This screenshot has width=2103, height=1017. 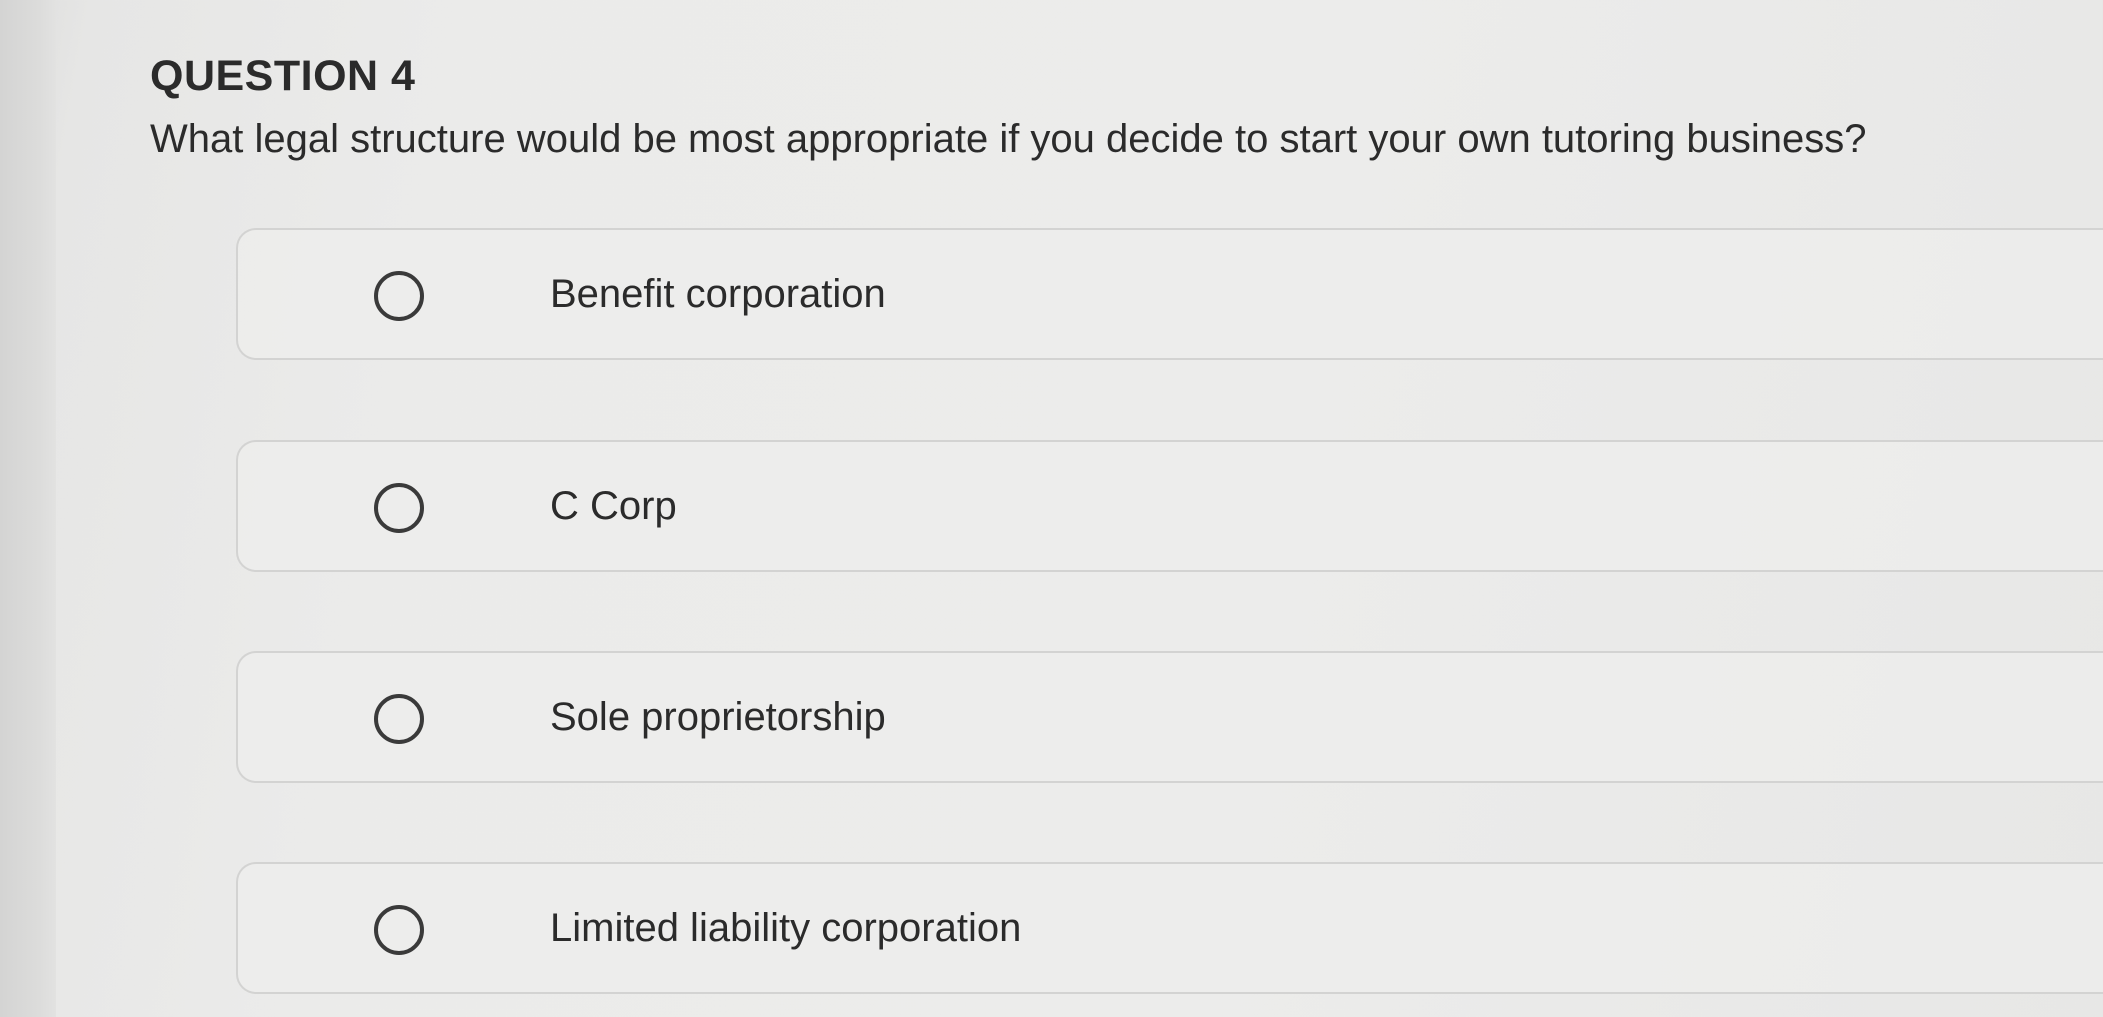 I want to click on answer-option-c-corp: C Corp, so click(x=1169, y=506).